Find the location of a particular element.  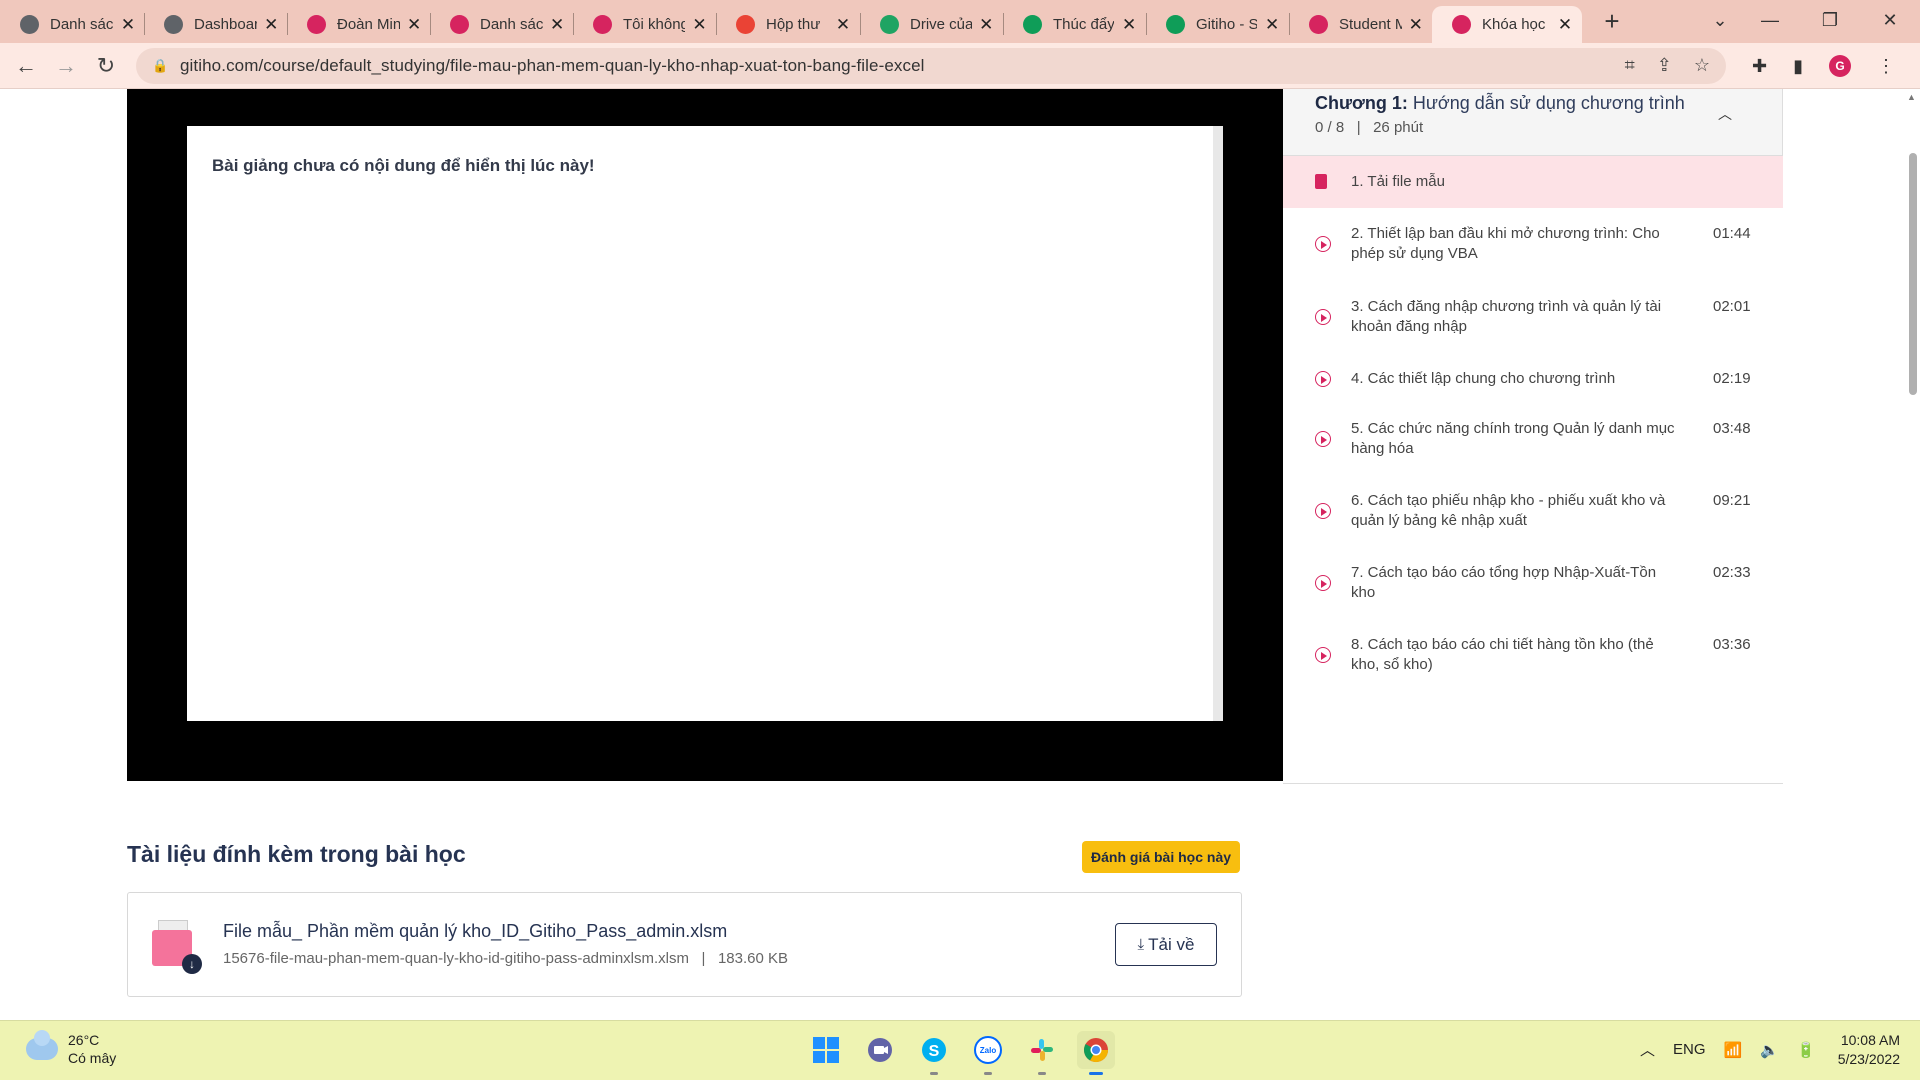

chrome-icon is located at coordinates (1096, 1053).